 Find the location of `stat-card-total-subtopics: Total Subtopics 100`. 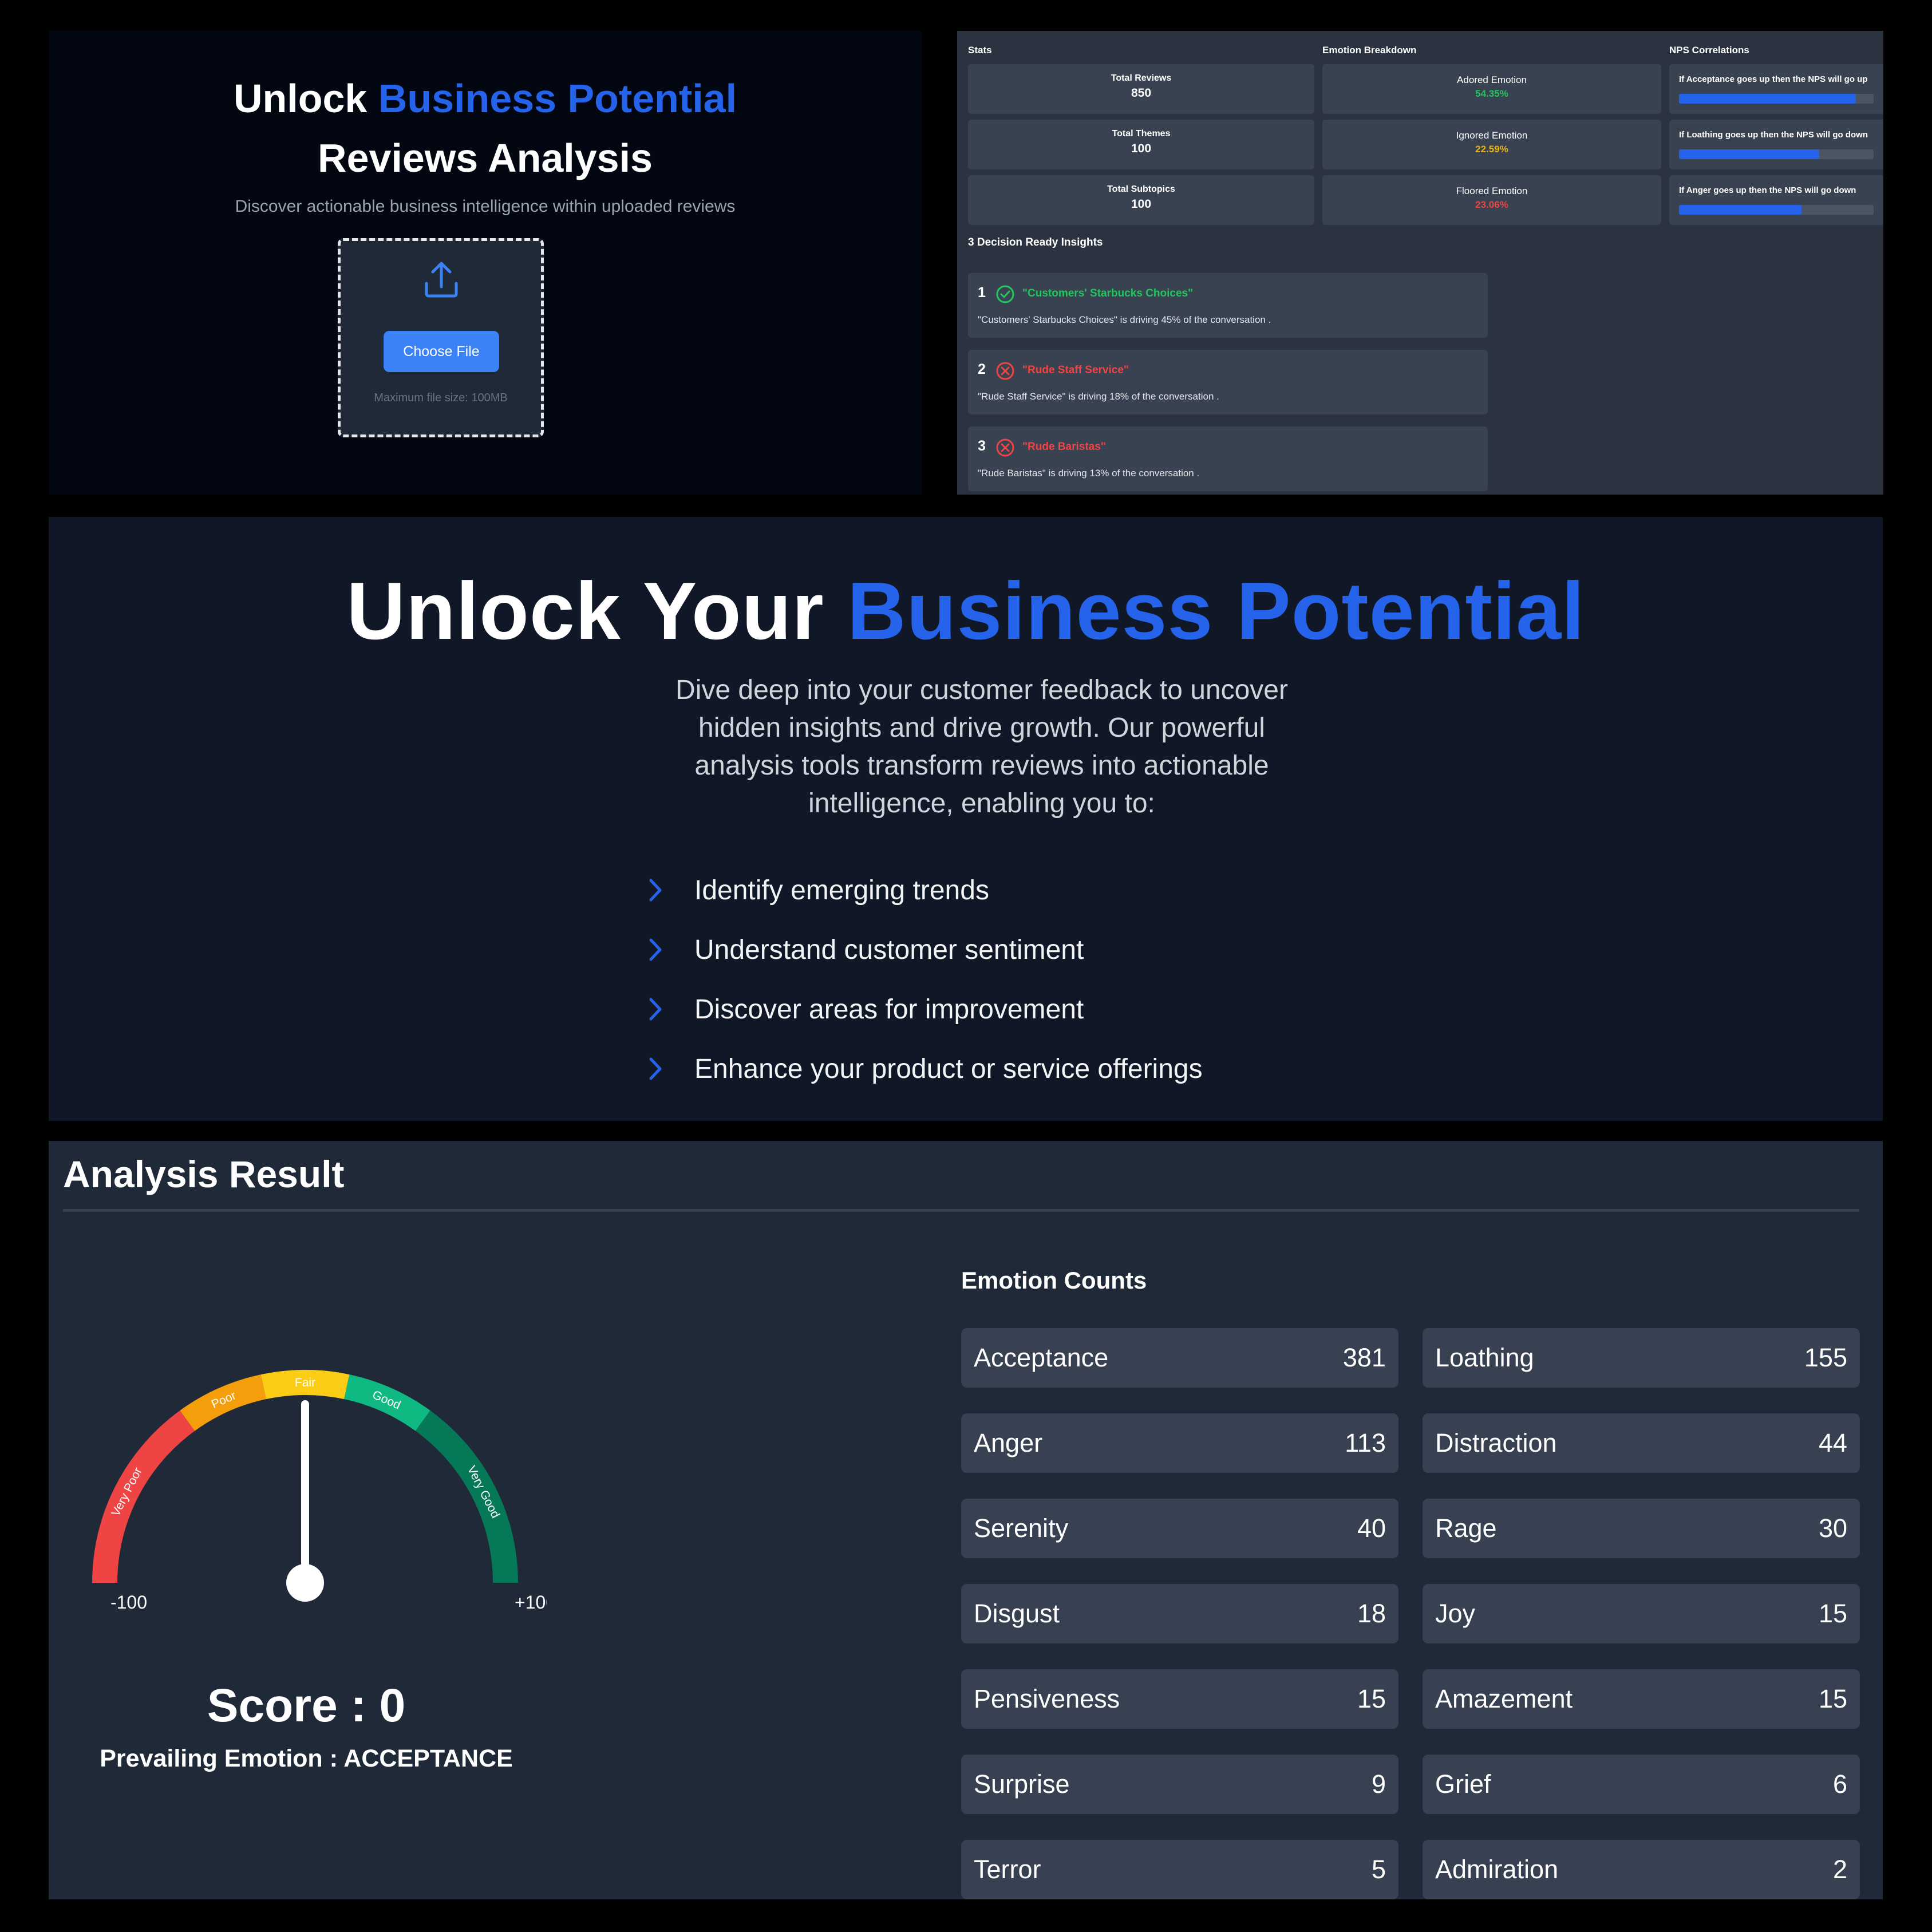

stat-card-total-subtopics: Total Subtopics 100 is located at coordinates (1141, 200).